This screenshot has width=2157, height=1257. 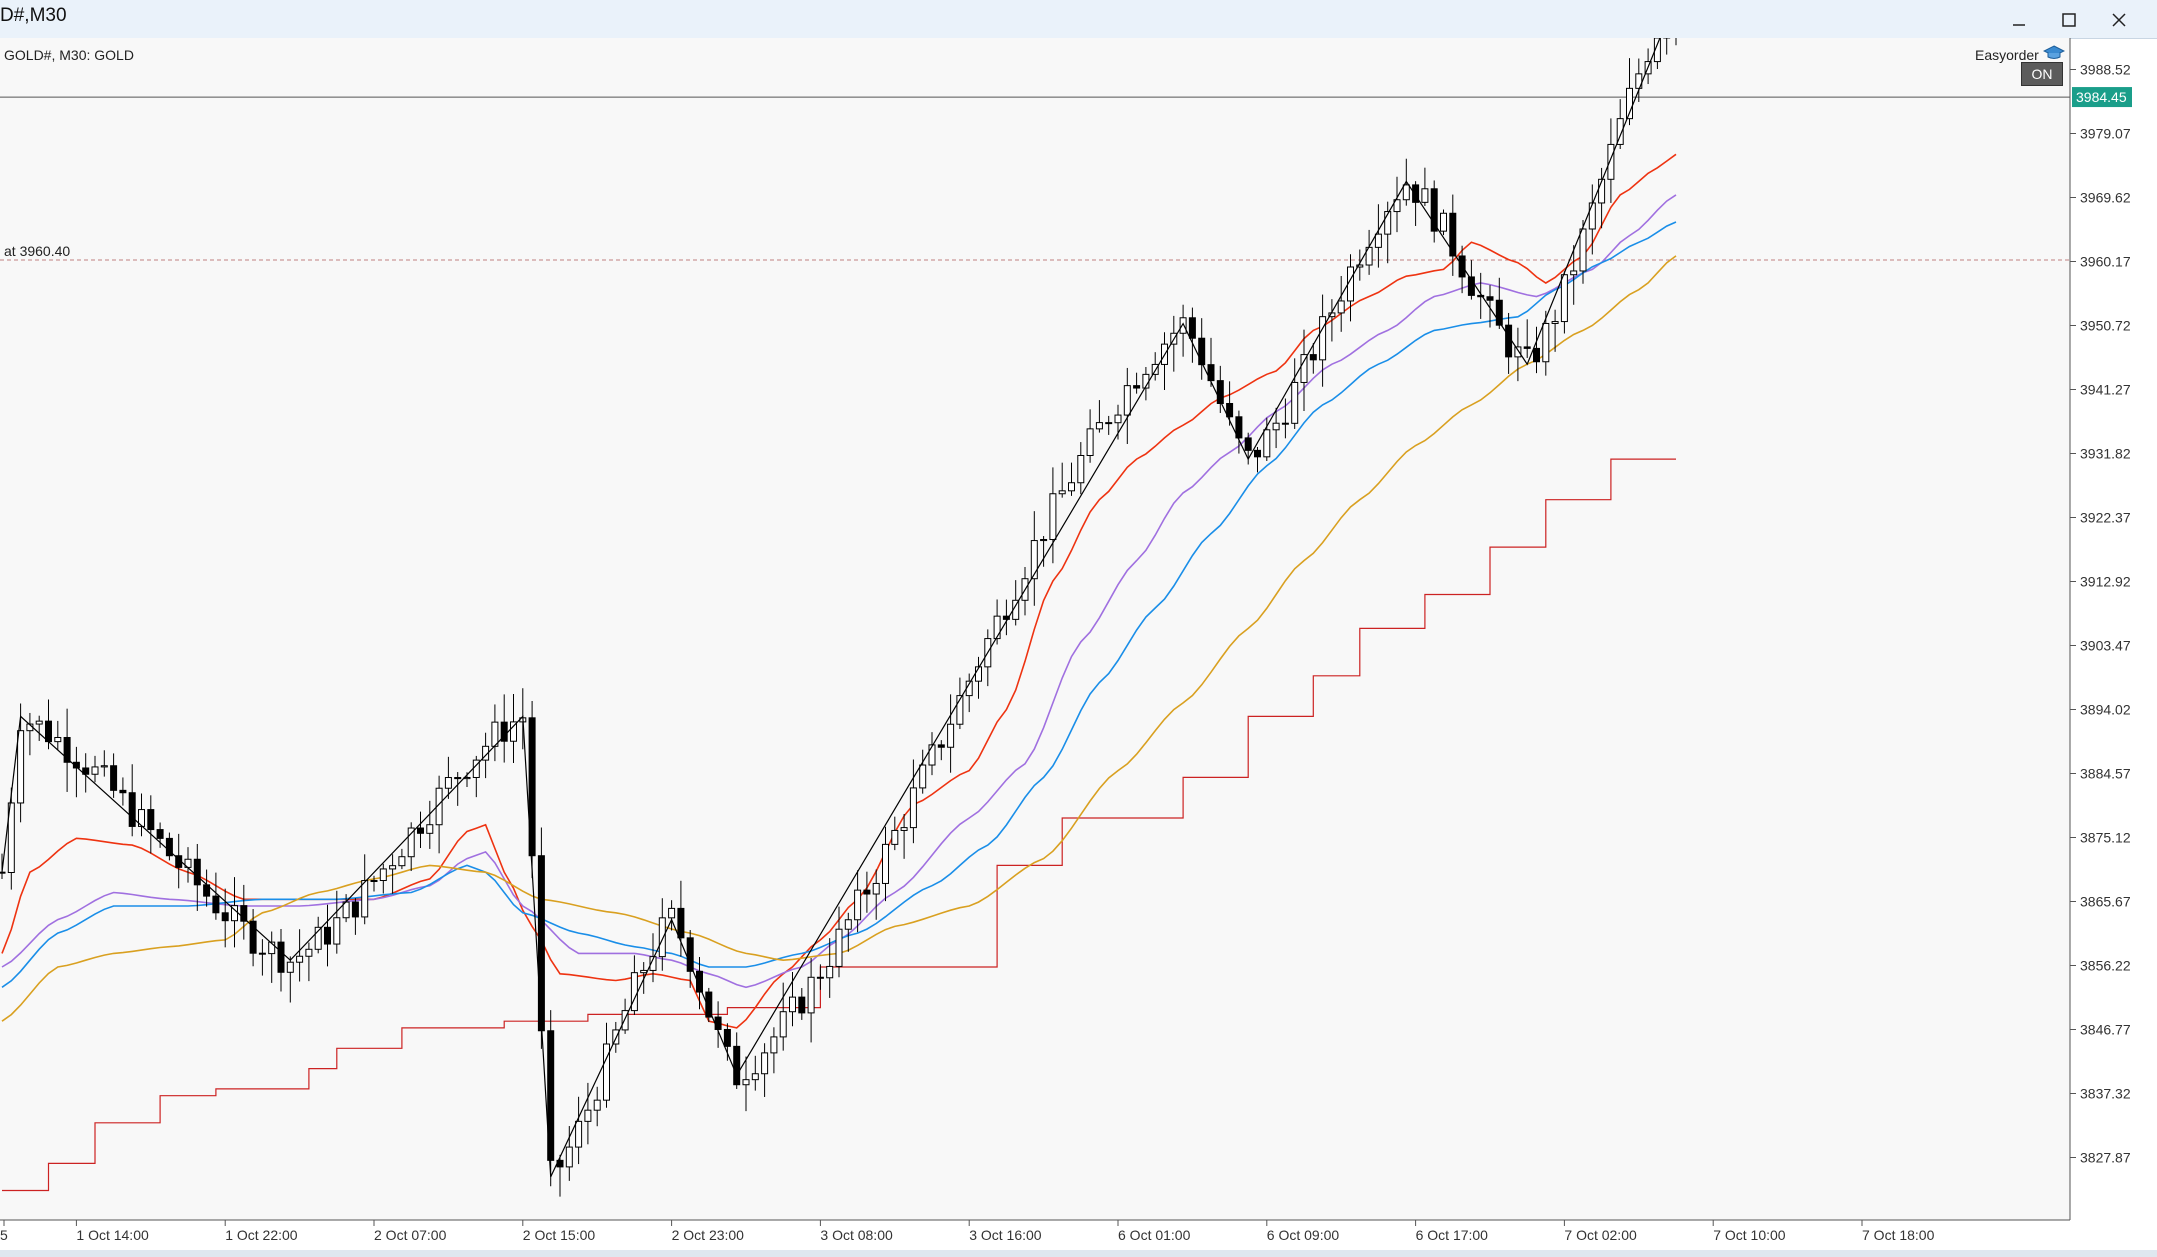 I want to click on window-title: D#,M30, so click(x=33, y=15).